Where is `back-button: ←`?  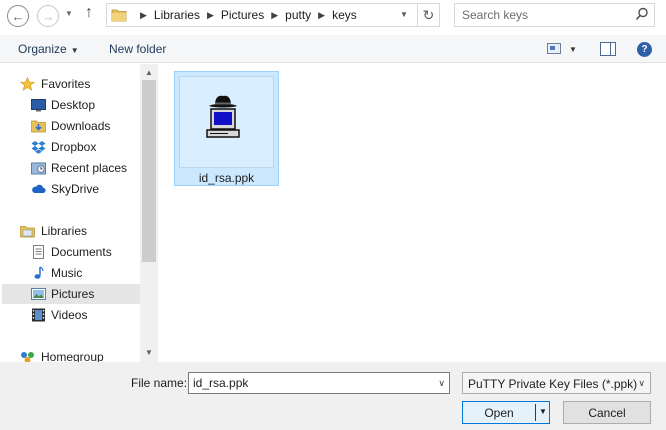
back-button: ← is located at coordinates (18, 16).